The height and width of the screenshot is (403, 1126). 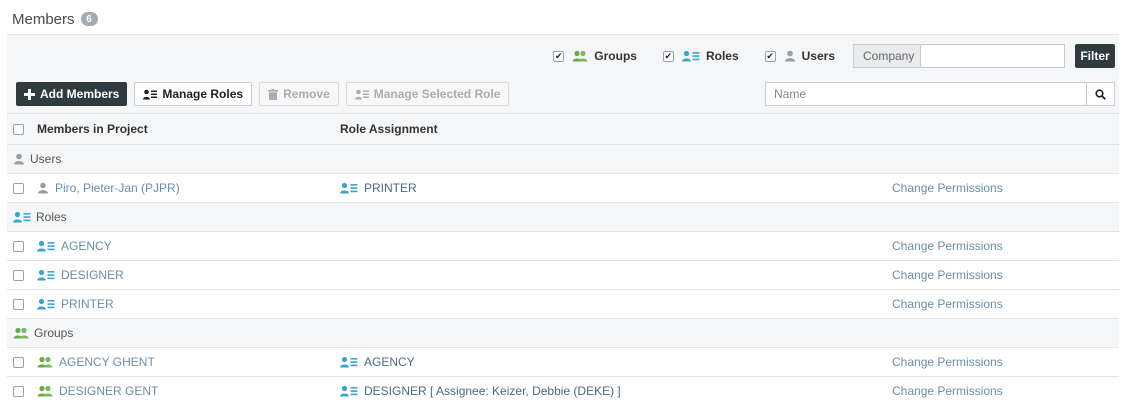 What do you see at coordinates (37, 159) in the screenshot?
I see `section-users-label: Users` at bounding box center [37, 159].